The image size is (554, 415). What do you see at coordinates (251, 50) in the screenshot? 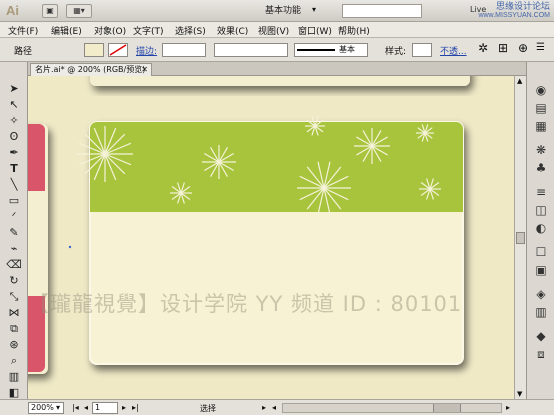
I see `variable-width-profile` at bounding box center [251, 50].